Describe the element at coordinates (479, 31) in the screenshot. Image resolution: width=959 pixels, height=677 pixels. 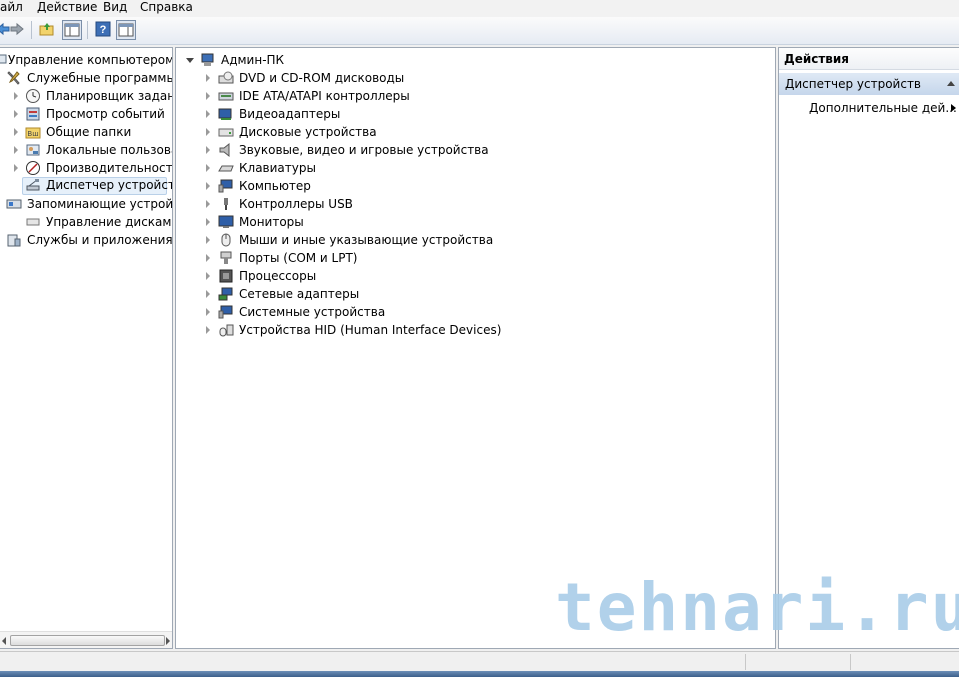
I see `toolbar: ?` at that location.